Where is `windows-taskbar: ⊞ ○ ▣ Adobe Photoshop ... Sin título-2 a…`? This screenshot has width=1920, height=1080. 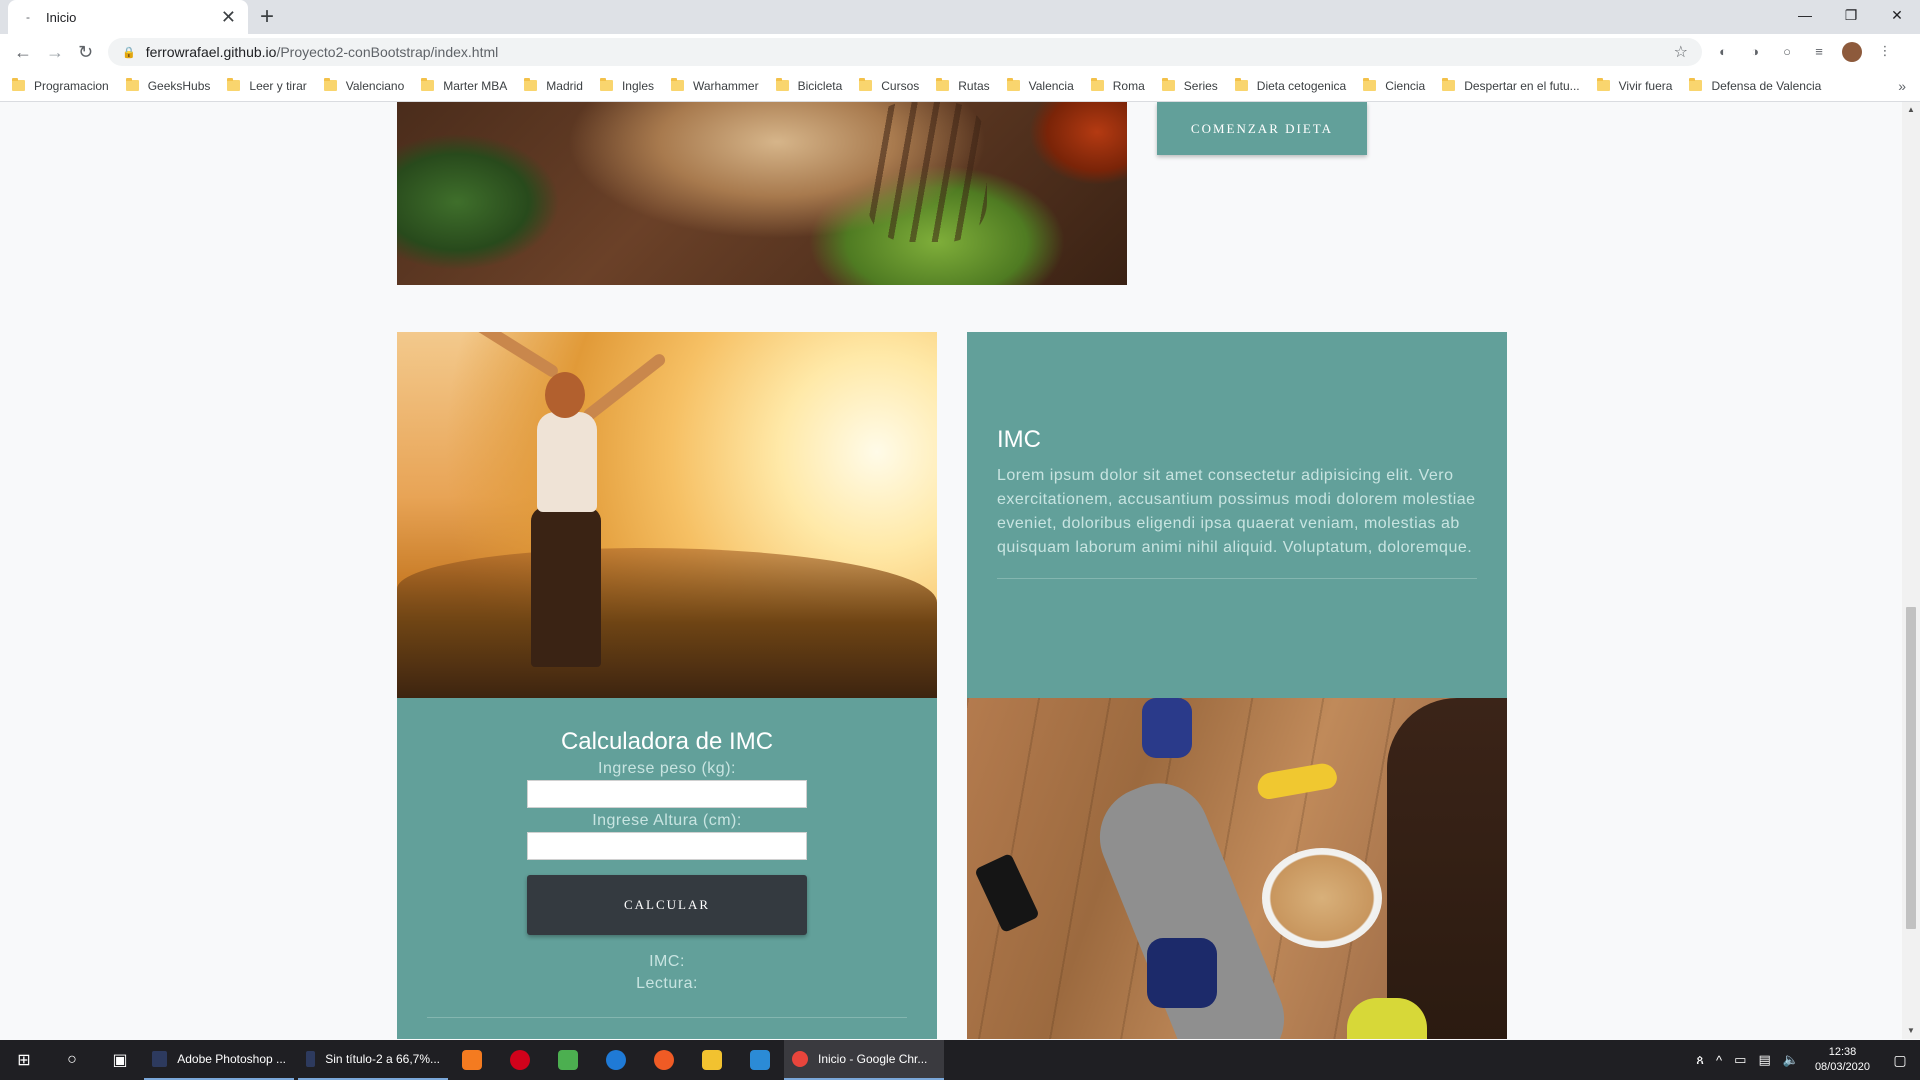 windows-taskbar: ⊞ ○ ▣ Adobe Photoshop ... Sin título-2 a… is located at coordinates (960, 1060).